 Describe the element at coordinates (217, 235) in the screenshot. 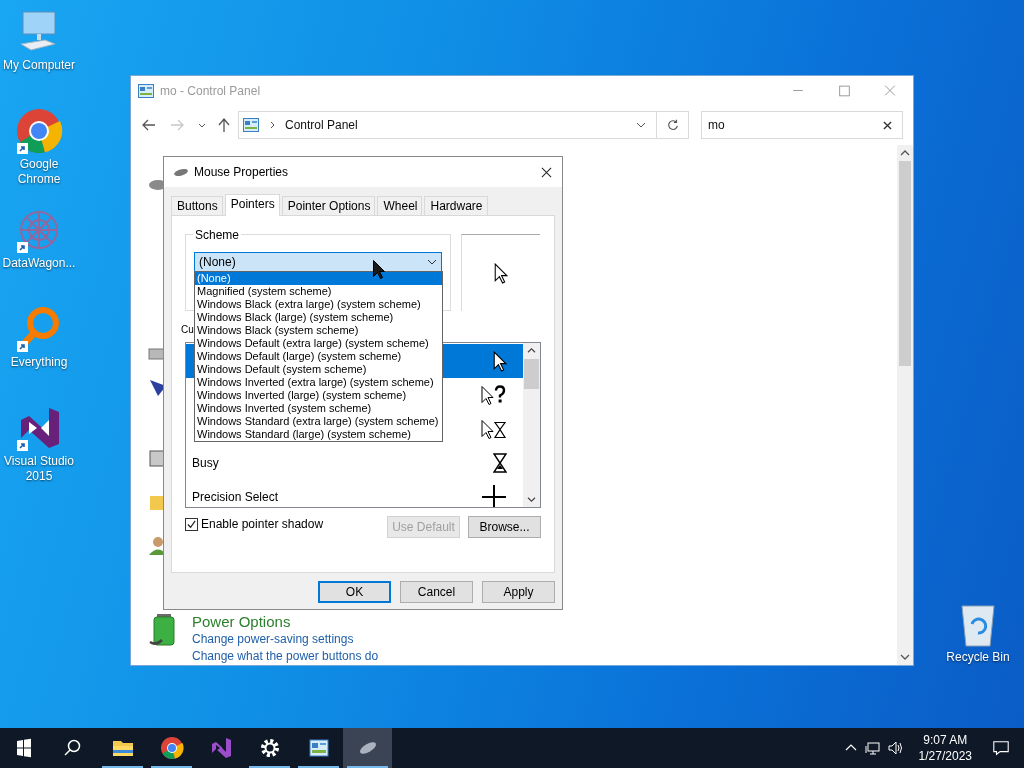

I see `group-label: Scheme` at that location.